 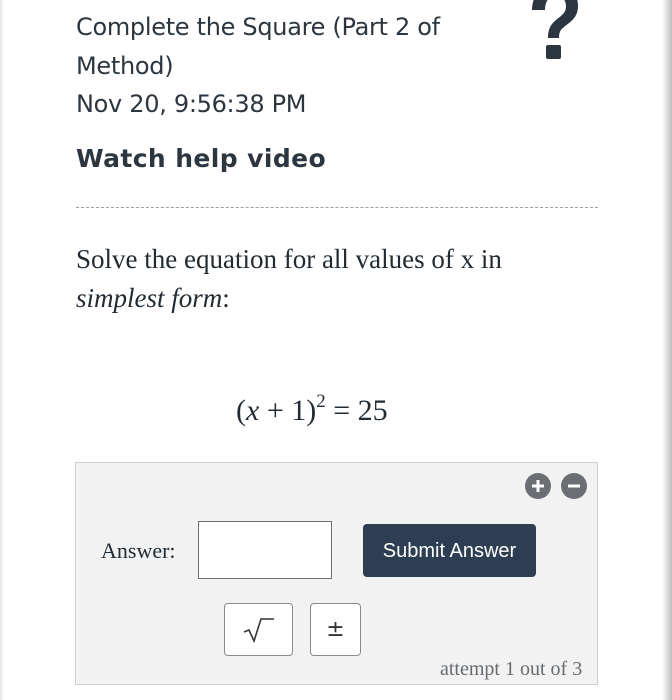 What do you see at coordinates (201, 159) in the screenshot?
I see `watch-help-video-link: Watch help video` at bounding box center [201, 159].